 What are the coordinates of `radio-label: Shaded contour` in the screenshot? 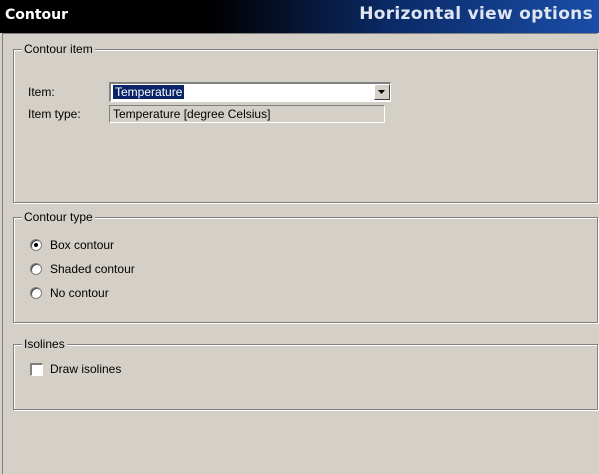 It's located at (92, 269).